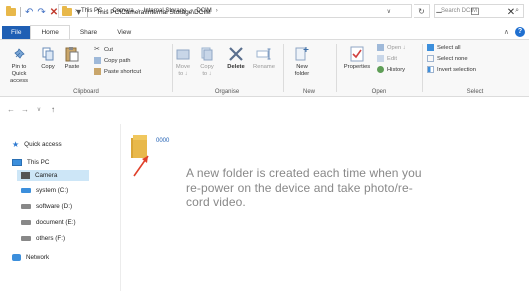 This screenshot has height=291, width=529. I want to click on rename-button: Rename, so click(264, 58).